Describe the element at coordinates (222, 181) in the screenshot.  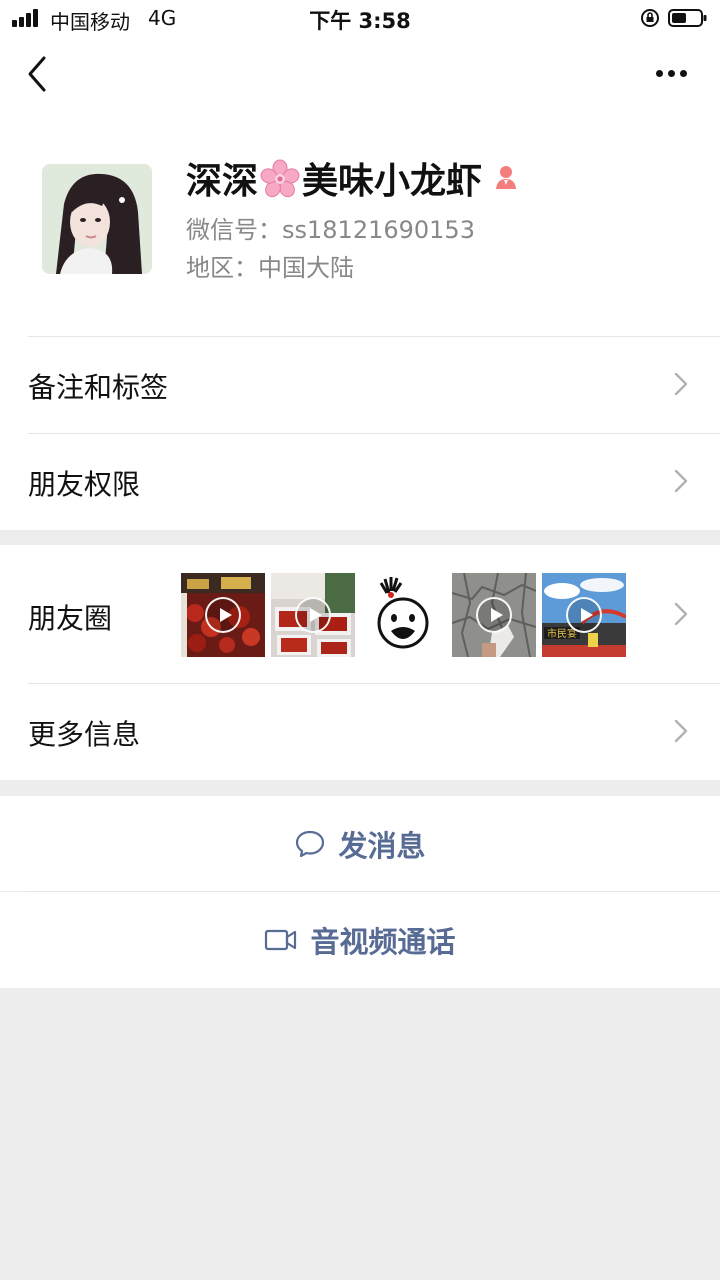
I see `name-part1: 深深` at that location.